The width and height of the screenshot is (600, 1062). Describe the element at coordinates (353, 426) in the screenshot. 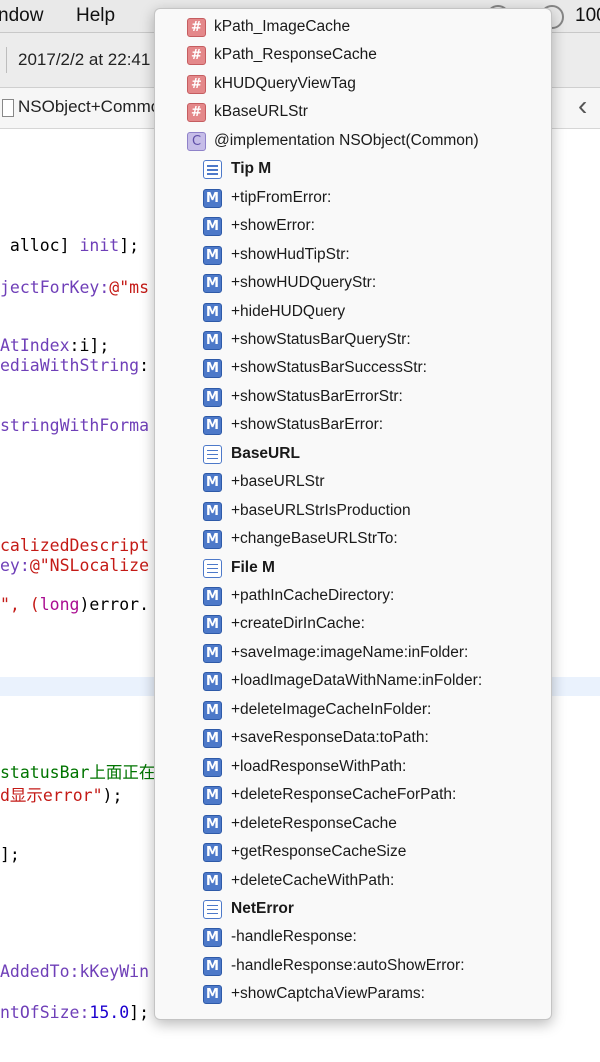

I see `symbol-item-method: M +showStatusBarError:` at that location.